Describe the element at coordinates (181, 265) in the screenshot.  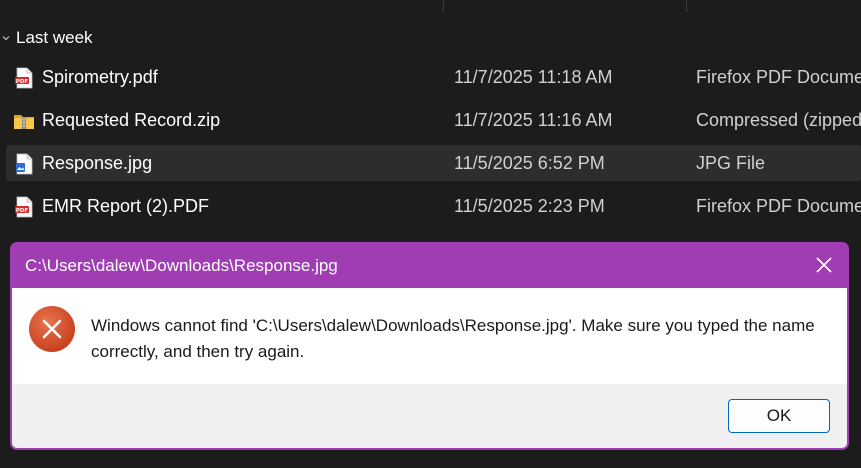
I see `dialog-title: C:\Users\dalew\Downloads\Response.jpg` at that location.